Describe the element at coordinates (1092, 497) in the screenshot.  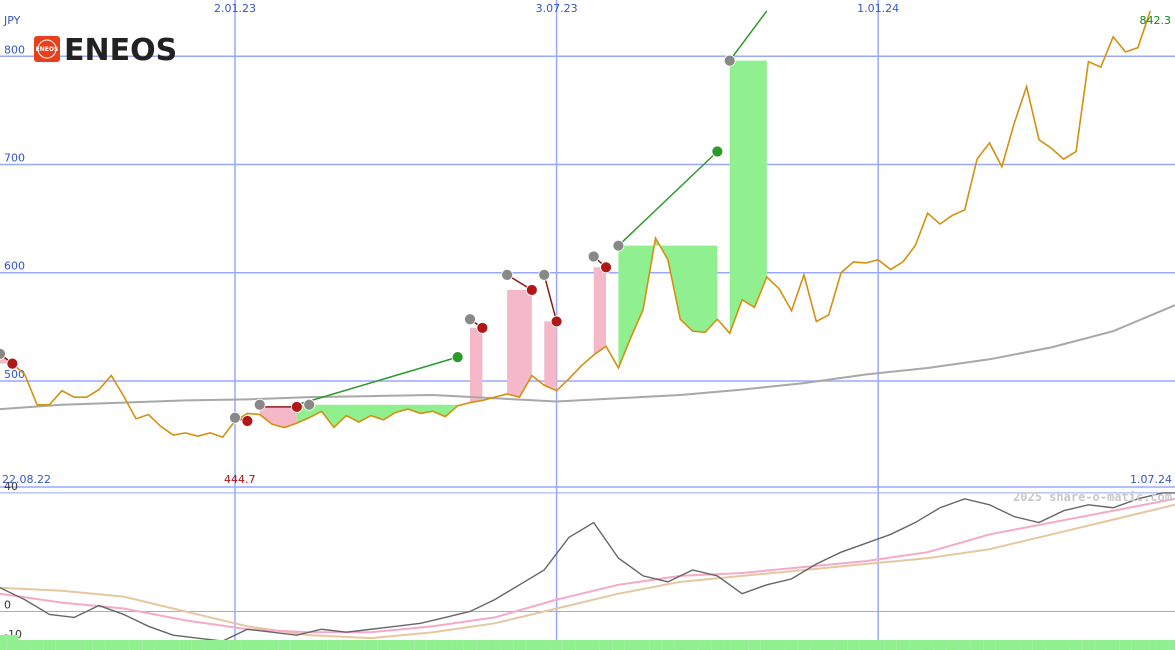
I see `watermark: 2025 share-o-matic.com` at that location.